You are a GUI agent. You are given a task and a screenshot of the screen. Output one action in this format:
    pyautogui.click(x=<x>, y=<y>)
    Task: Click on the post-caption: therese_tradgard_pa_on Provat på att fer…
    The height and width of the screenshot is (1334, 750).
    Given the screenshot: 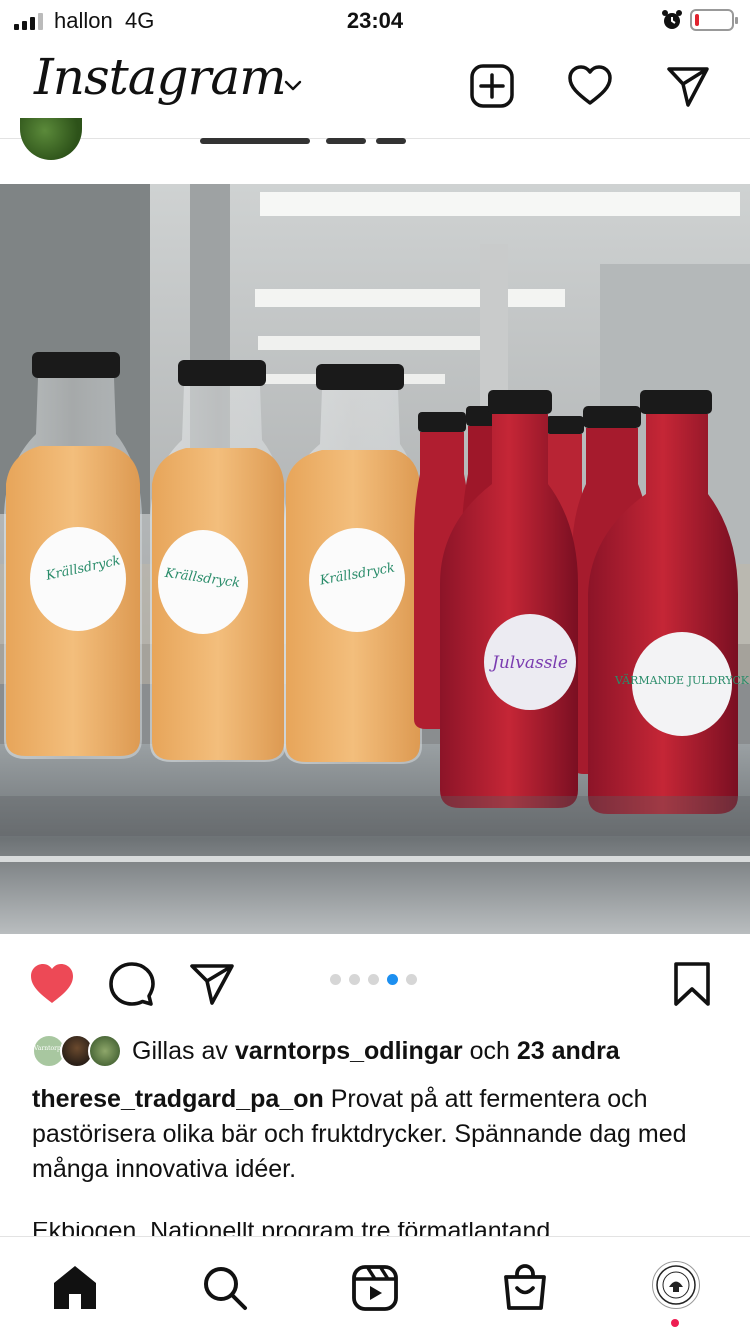 What is the action you would take?
    pyautogui.click(x=377, y=1134)
    